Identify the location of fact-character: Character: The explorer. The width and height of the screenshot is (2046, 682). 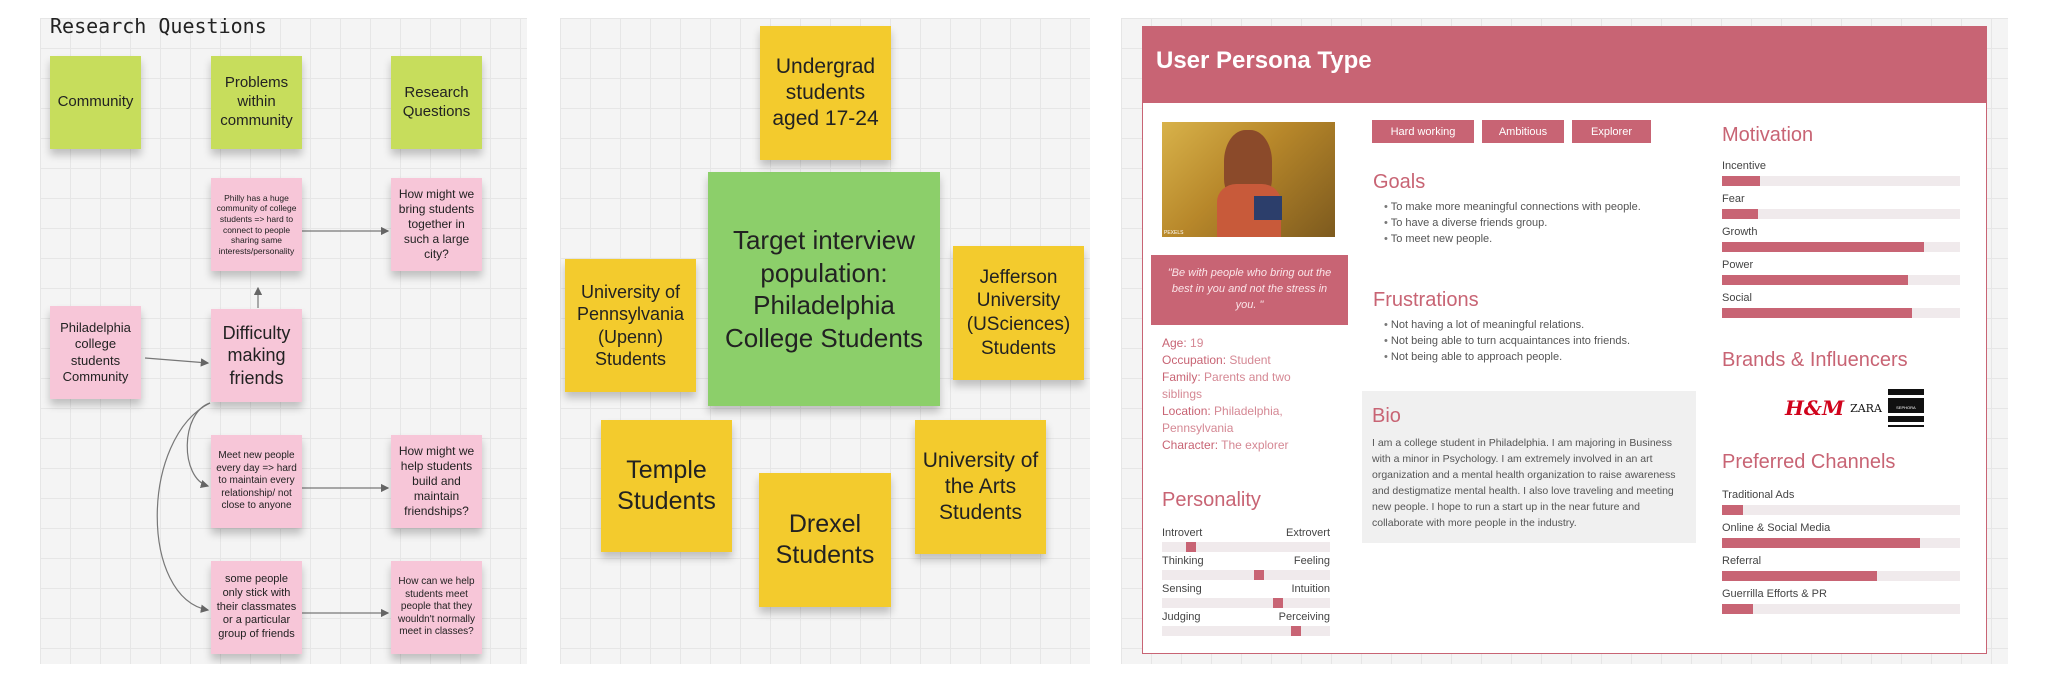
(1254, 445).